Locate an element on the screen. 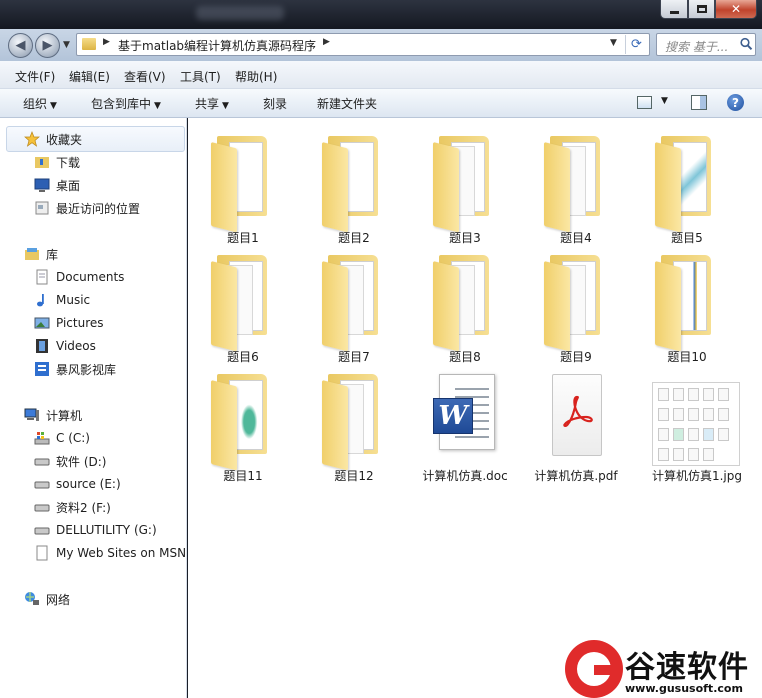  menu-bar: 文件(F) 编辑(E) 查看(V) 工具(T) 帮助(H) is located at coordinates (381, 75).